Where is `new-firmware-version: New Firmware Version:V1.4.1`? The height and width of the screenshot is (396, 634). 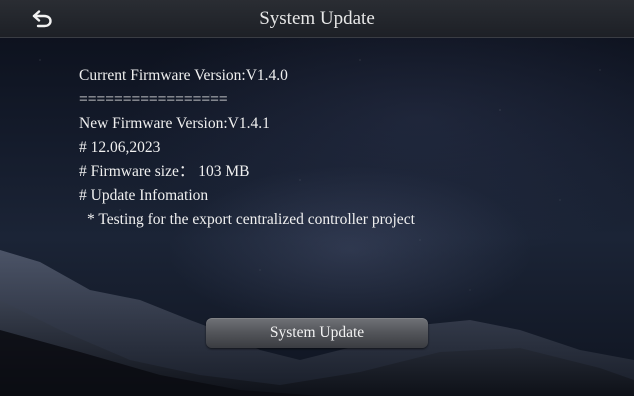
new-firmware-version: New Firmware Version:V1.4.1 is located at coordinates (174, 123).